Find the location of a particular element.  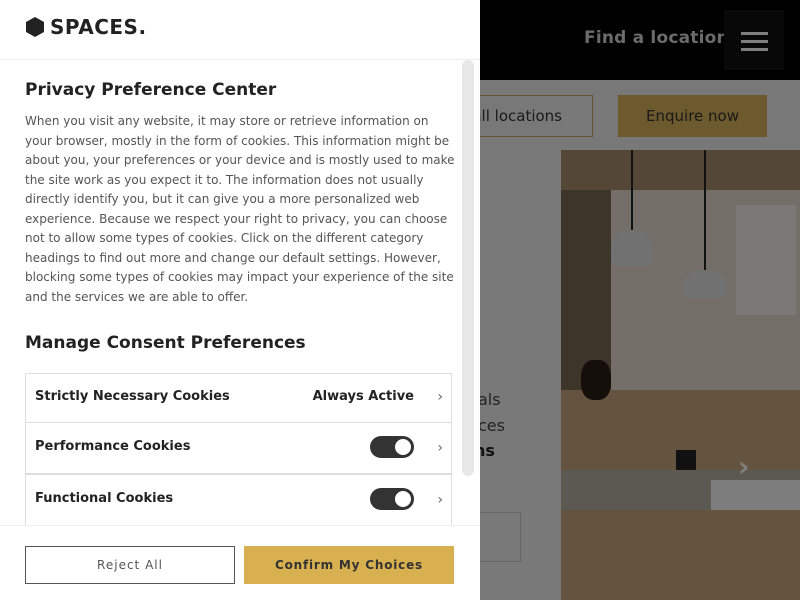

spaces-logo: SPACES. is located at coordinates (86, 27).